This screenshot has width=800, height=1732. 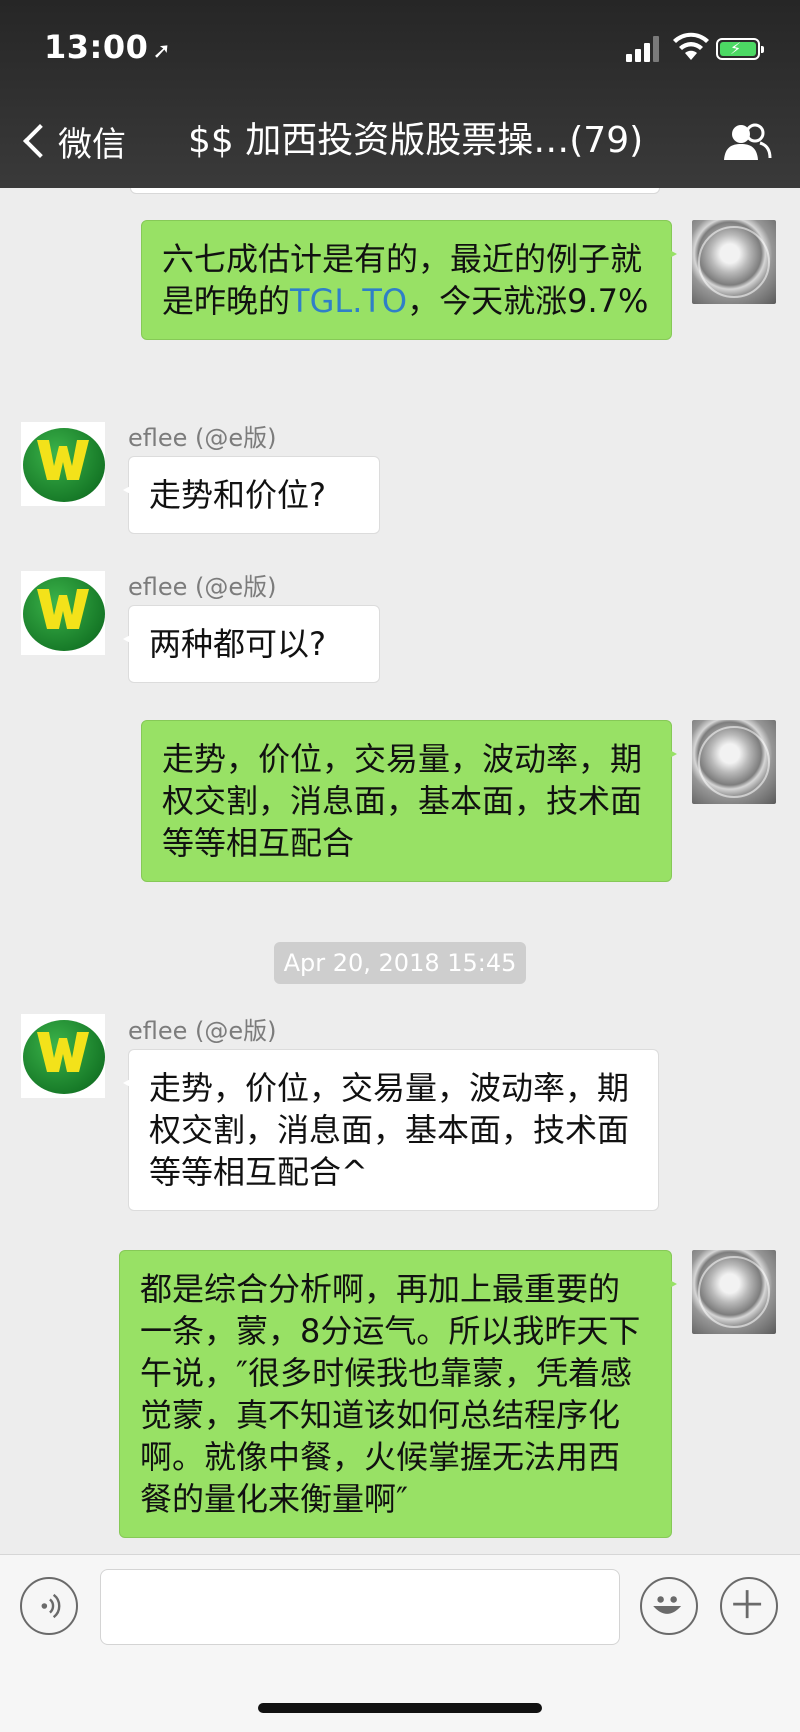 I want to click on voice-input-button, so click(x=49, y=1606).